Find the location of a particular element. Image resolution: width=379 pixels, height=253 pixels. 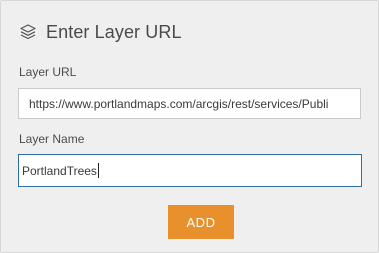

text-caret is located at coordinates (98, 170).